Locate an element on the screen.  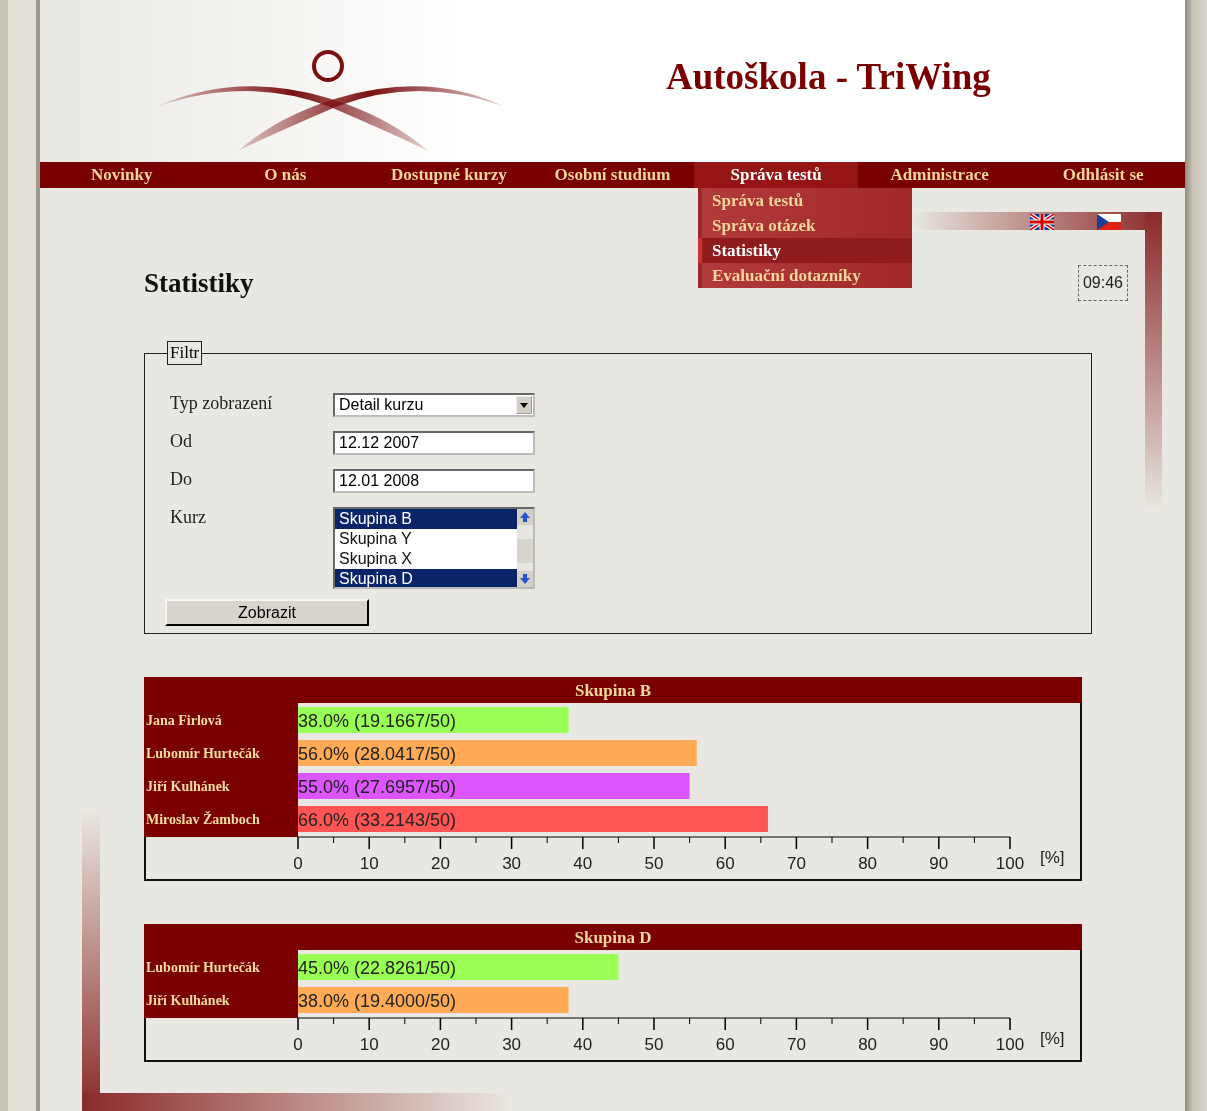
czech-flag-icon is located at coordinates (1109, 222).